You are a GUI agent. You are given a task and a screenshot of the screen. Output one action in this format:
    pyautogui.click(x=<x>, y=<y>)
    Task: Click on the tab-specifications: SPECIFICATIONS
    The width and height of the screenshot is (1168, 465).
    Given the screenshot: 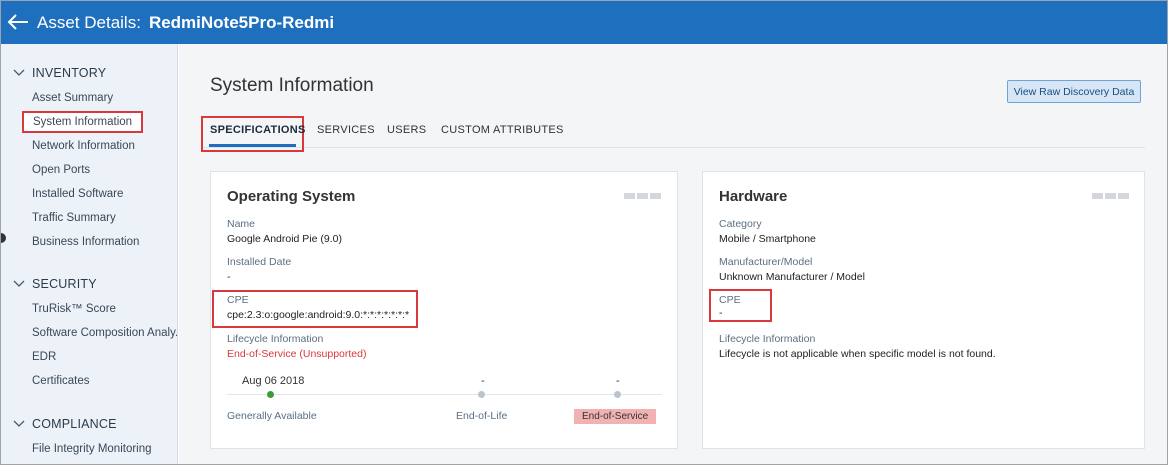 What is the action you would take?
    pyautogui.click(x=258, y=130)
    